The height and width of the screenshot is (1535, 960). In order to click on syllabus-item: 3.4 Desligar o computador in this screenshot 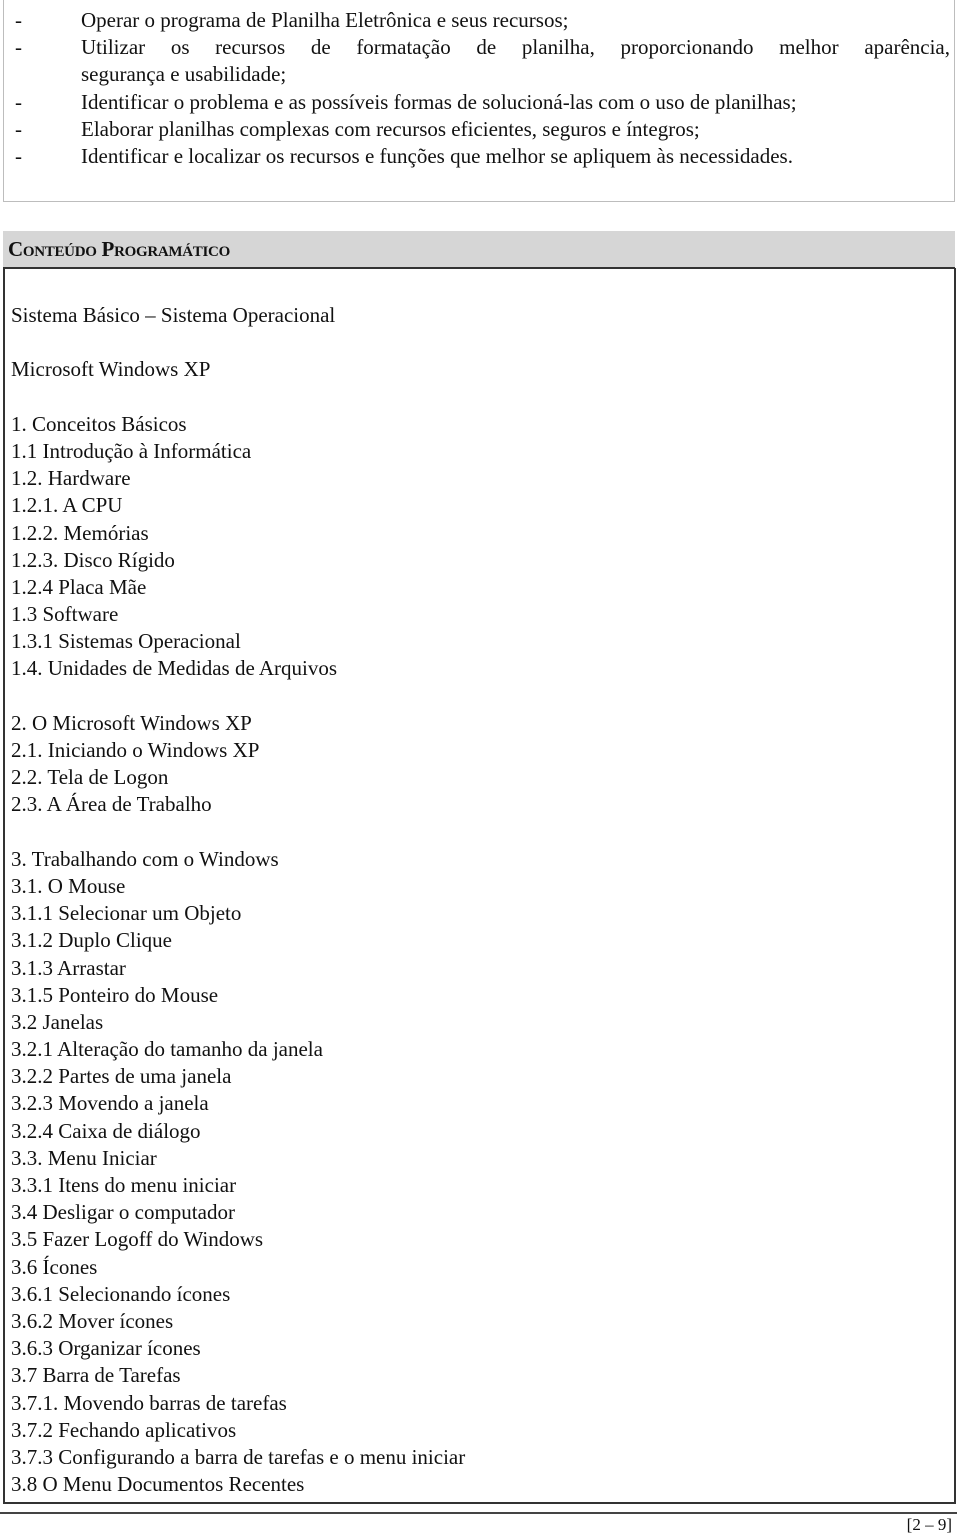, I will do `click(123, 1212)`.